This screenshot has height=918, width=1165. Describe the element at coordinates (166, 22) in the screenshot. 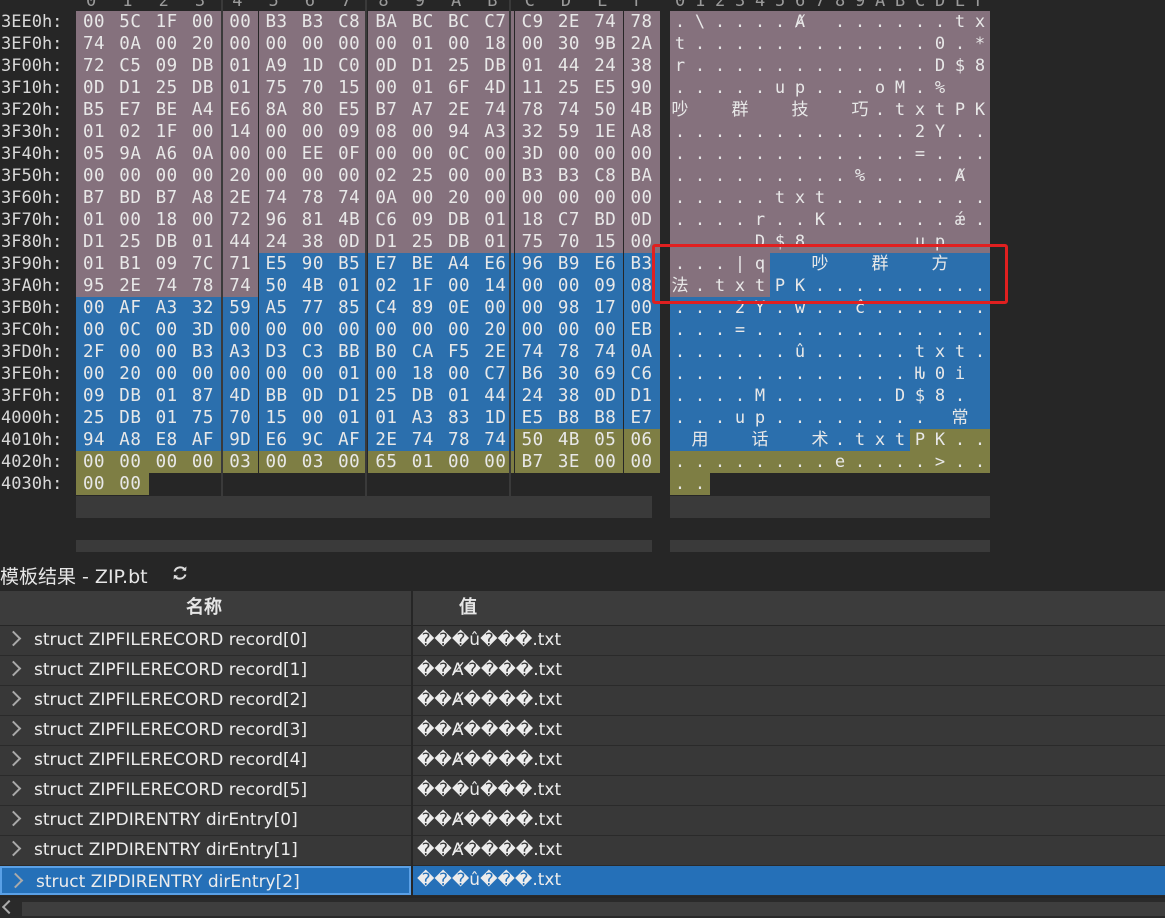

I see `hex-byte: 1F` at that location.